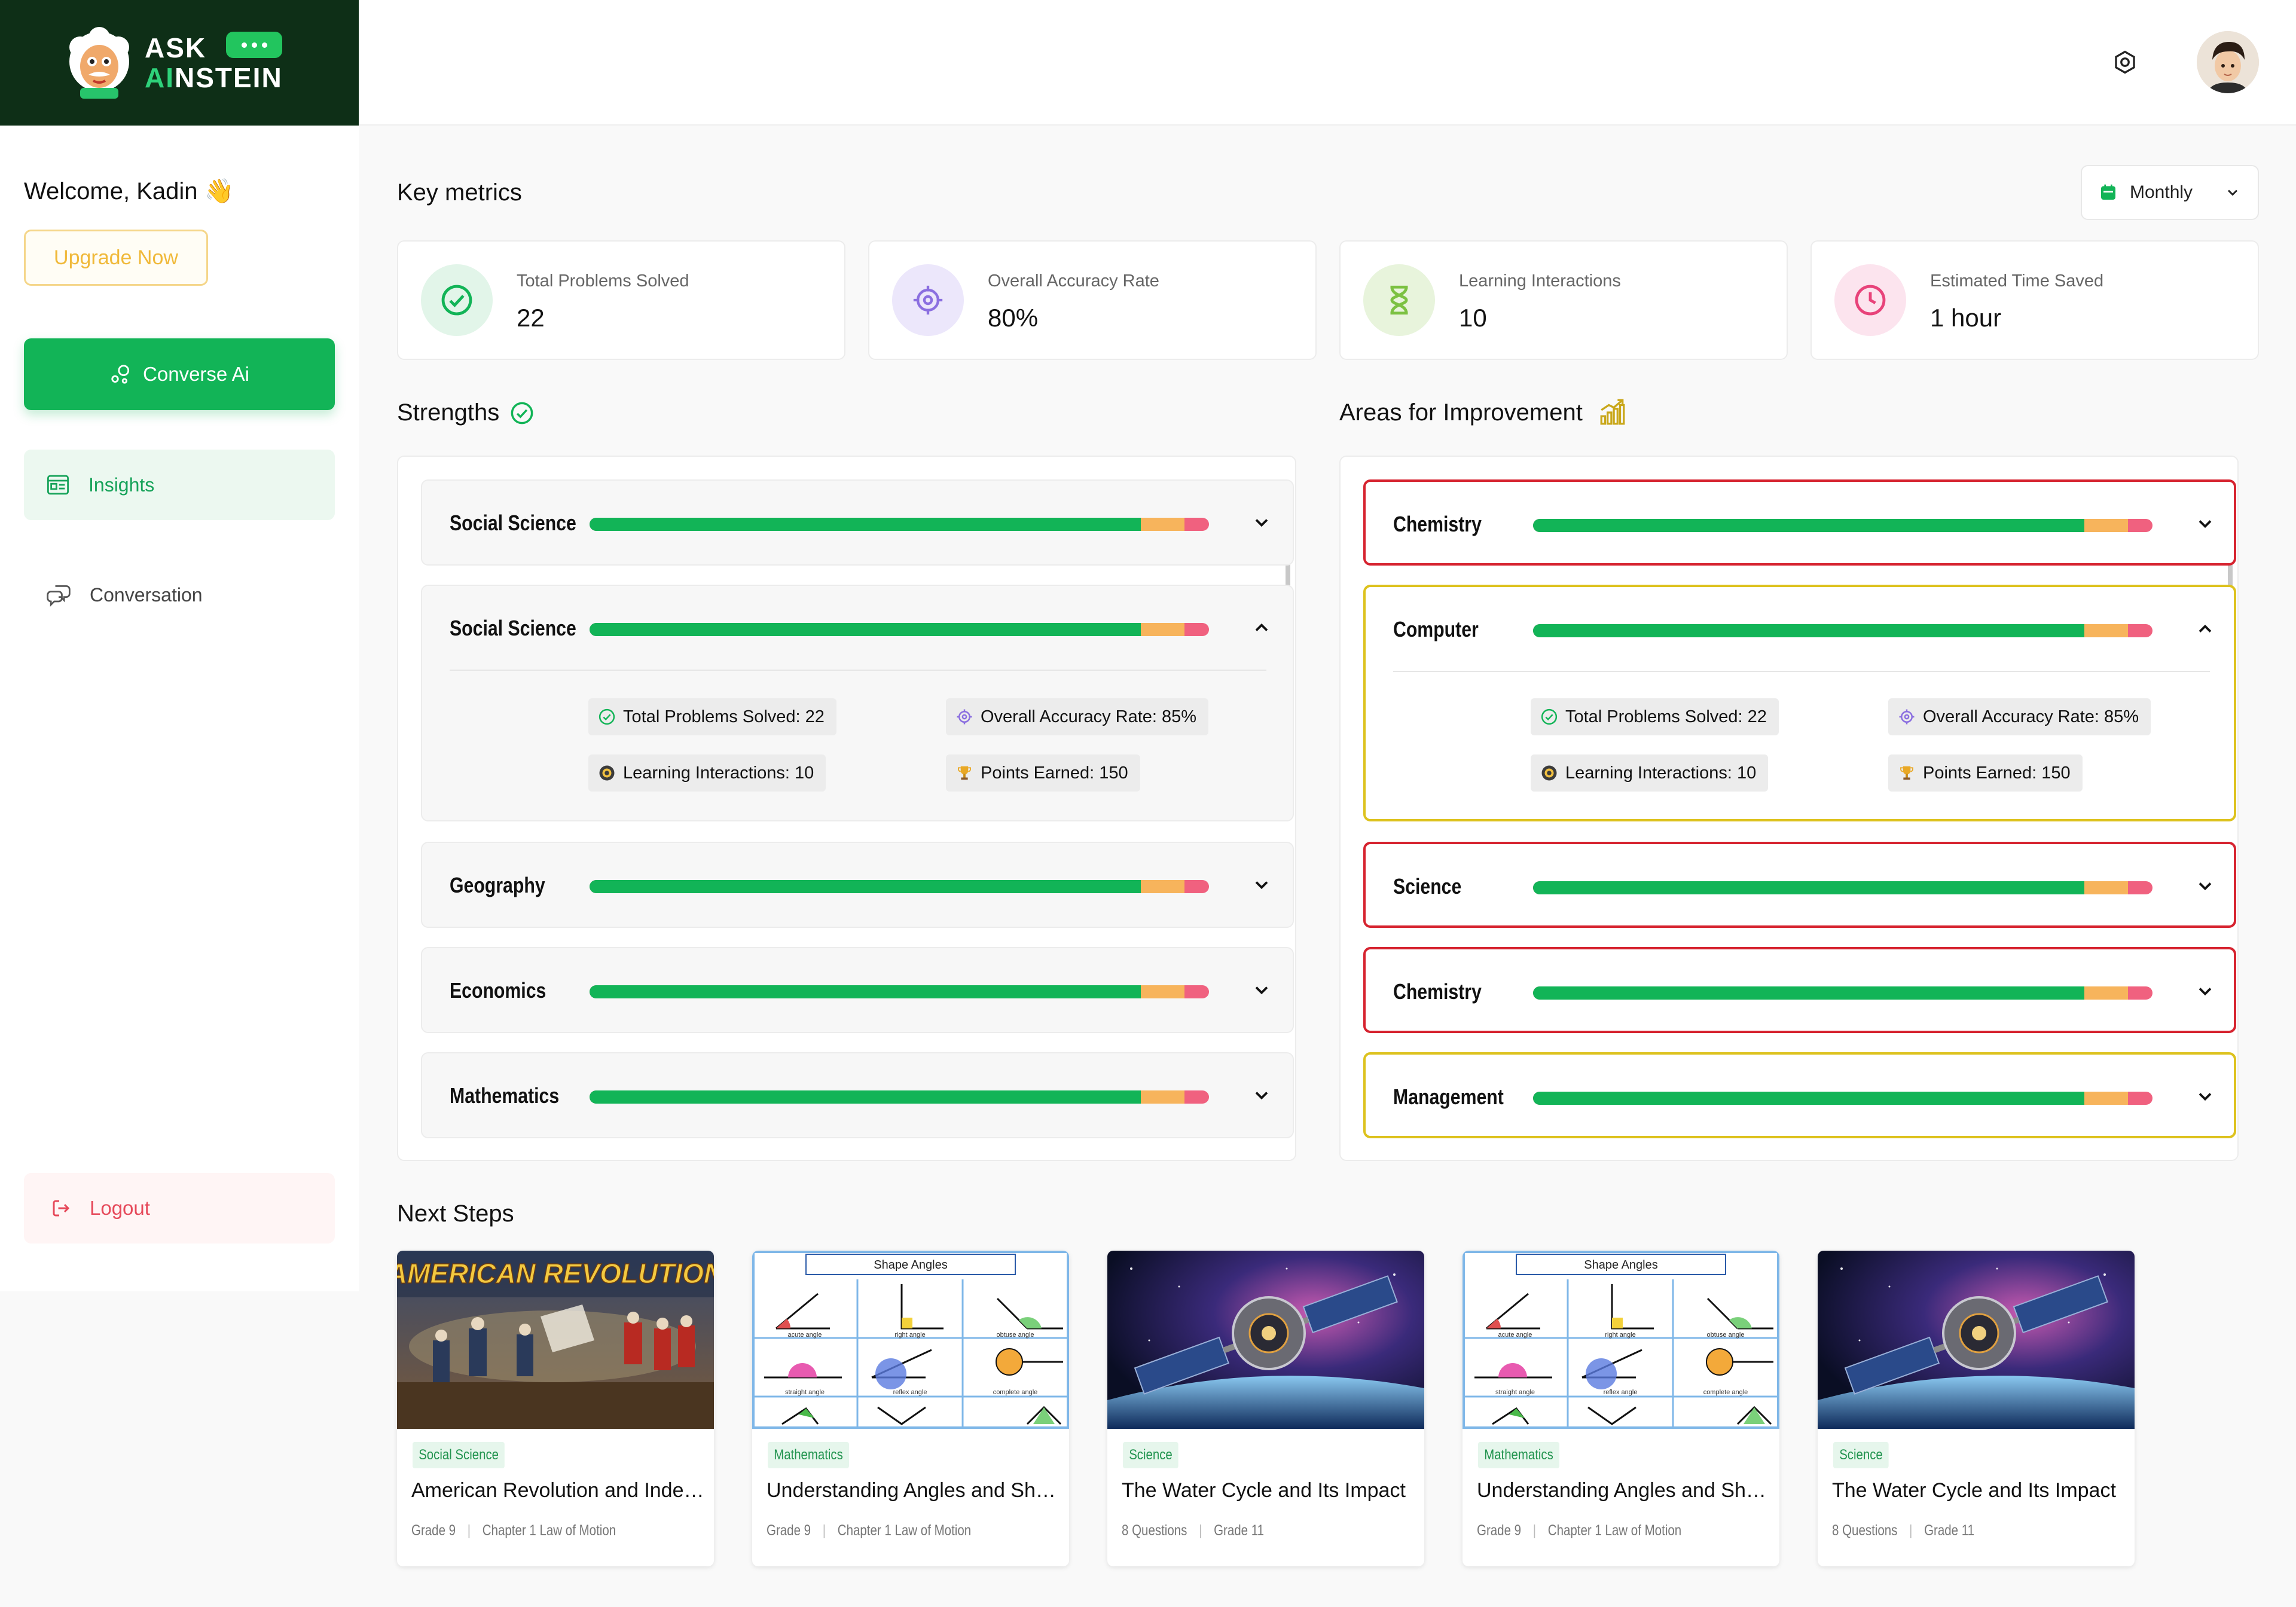 The width and height of the screenshot is (2296, 1607). I want to click on lesson-meta: Grade 9 | Chapter 1 Law of Motion, so click(869, 1530).